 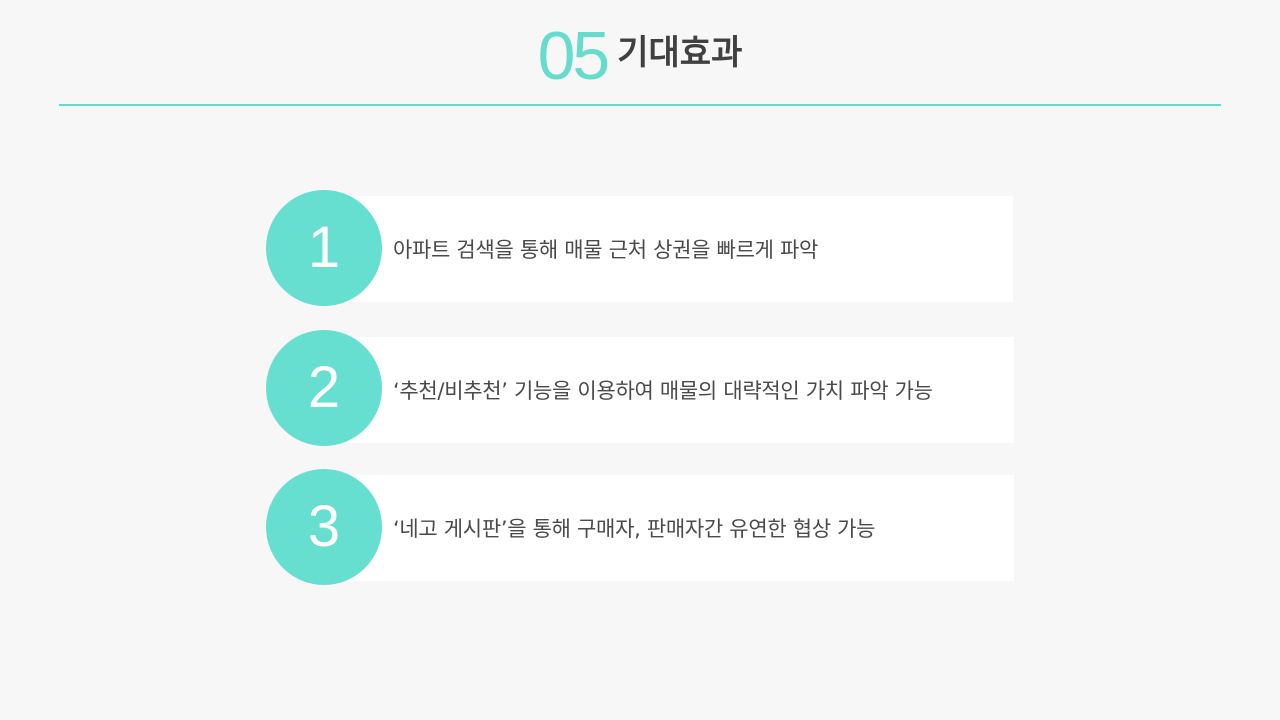 What do you see at coordinates (634, 529) in the screenshot?
I see `effect-text: ‘네고 게시판’을 통해 구매자, 판매자간 유연한 협상 가능` at bounding box center [634, 529].